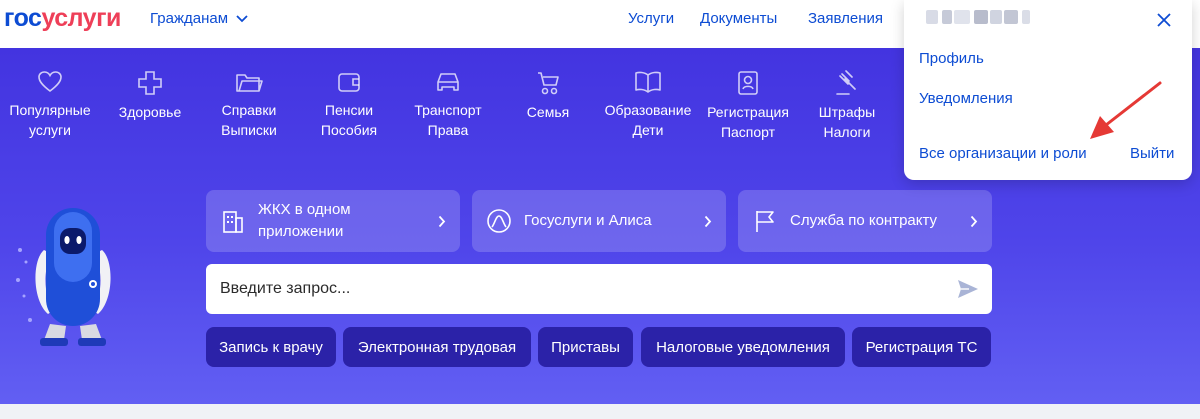 The width and height of the screenshot is (1200, 419). Describe the element at coordinates (847, 132) in the screenshot. I see `category-sublabel: Налоги` at that location.